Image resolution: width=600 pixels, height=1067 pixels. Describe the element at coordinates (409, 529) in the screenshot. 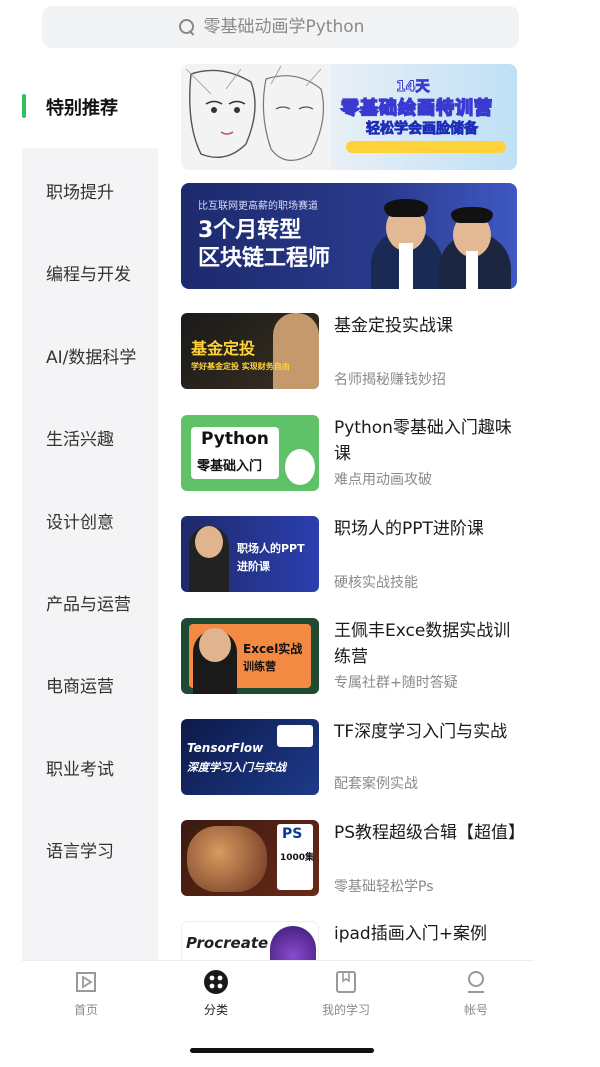

I see `course-title: 职场人的PPT进阶课` at that location.